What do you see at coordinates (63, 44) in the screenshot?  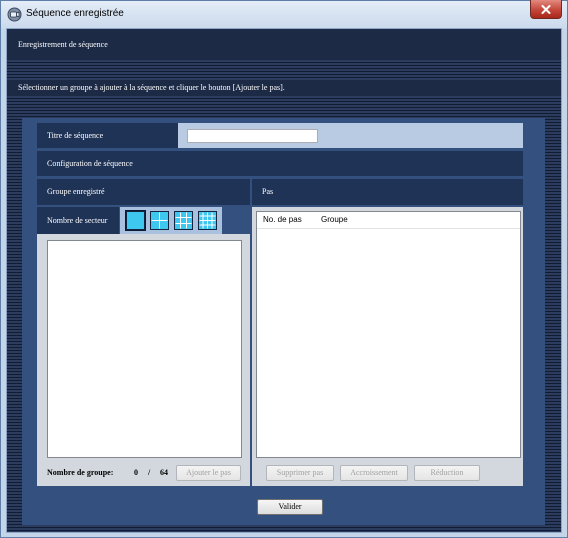 I see `page-title: Enregistrement de séquence` at bounding box center [63, 44].